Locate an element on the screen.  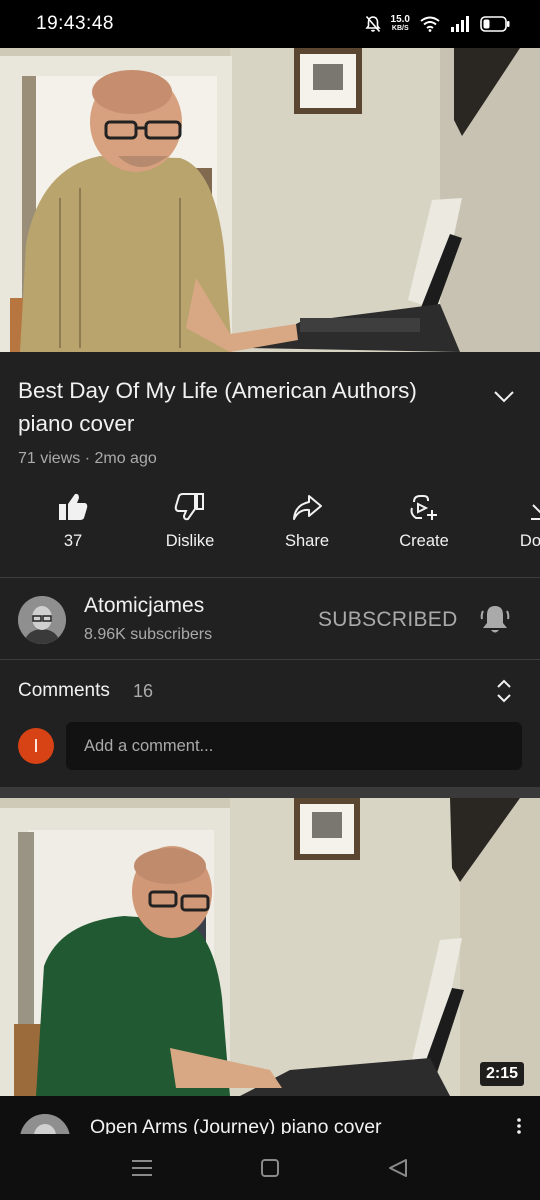
network-speed-value: 15.0 is located at coordinates (400, 19).